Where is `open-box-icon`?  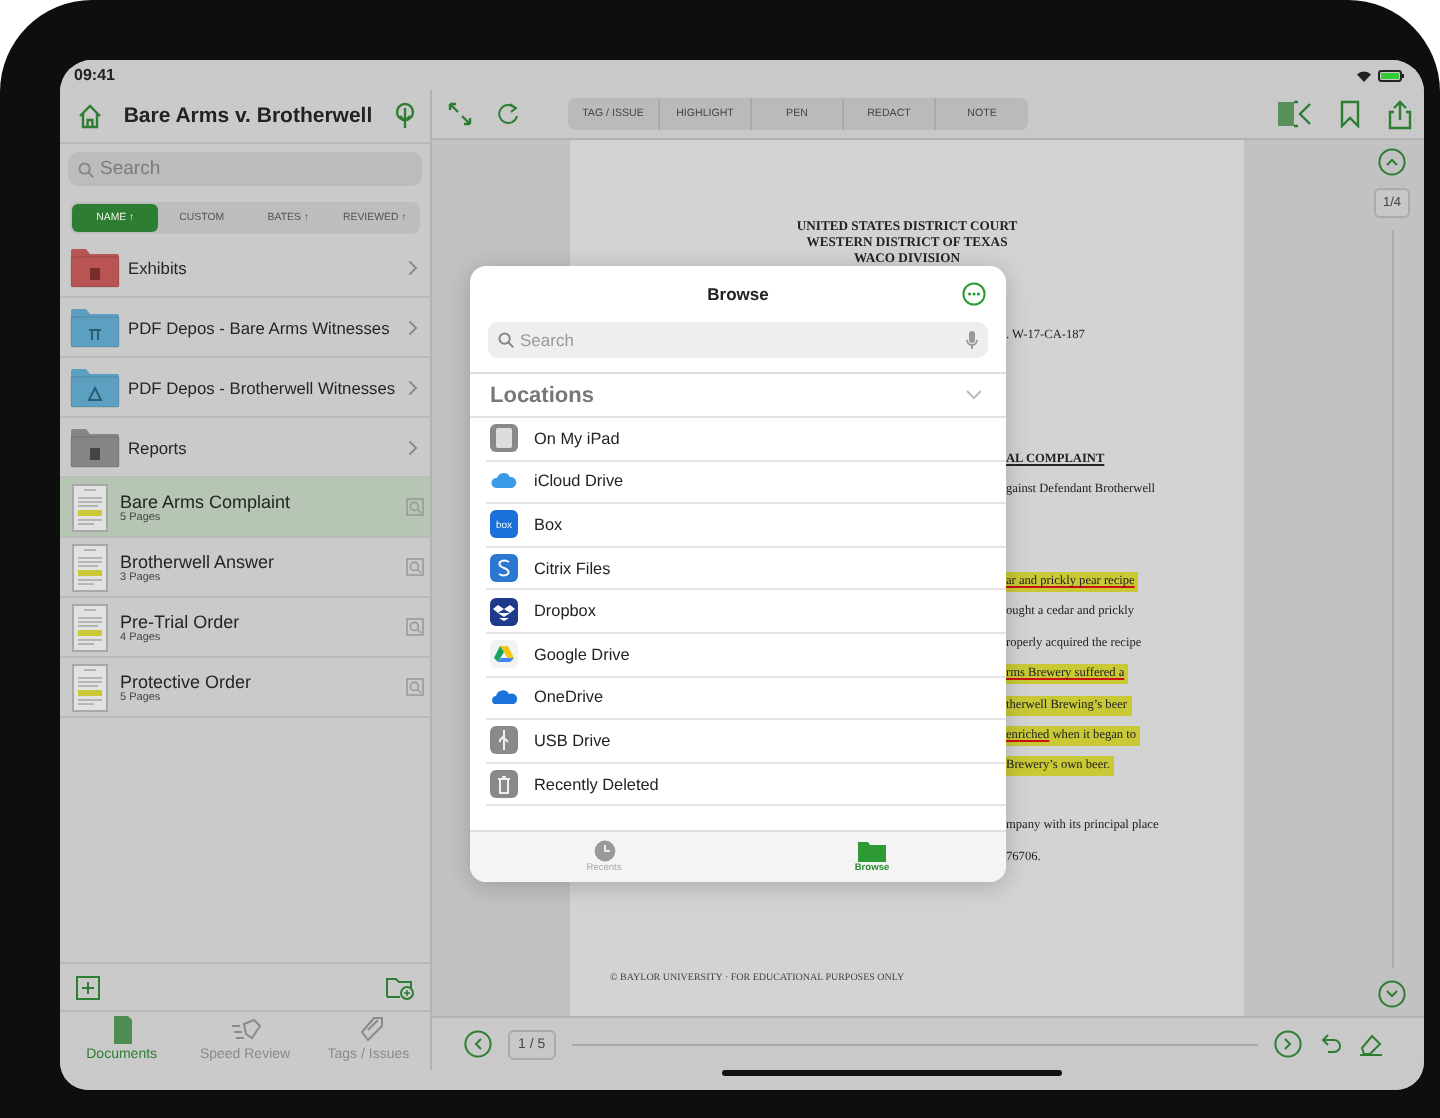
open-box-icon is located at coordinates (504, 611).